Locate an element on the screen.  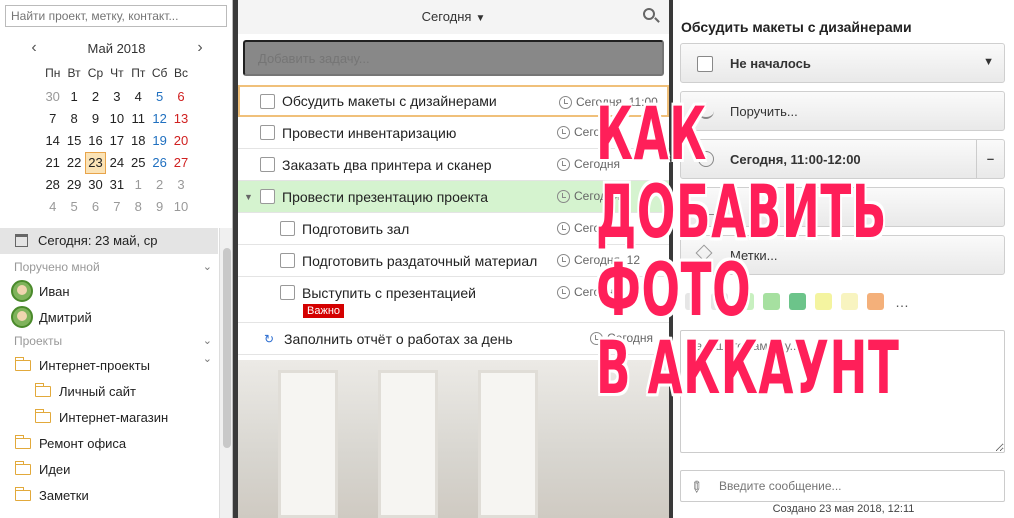
task-row: Заказать два принтера и сканер Сегодня is located at coordinates (453, 165).